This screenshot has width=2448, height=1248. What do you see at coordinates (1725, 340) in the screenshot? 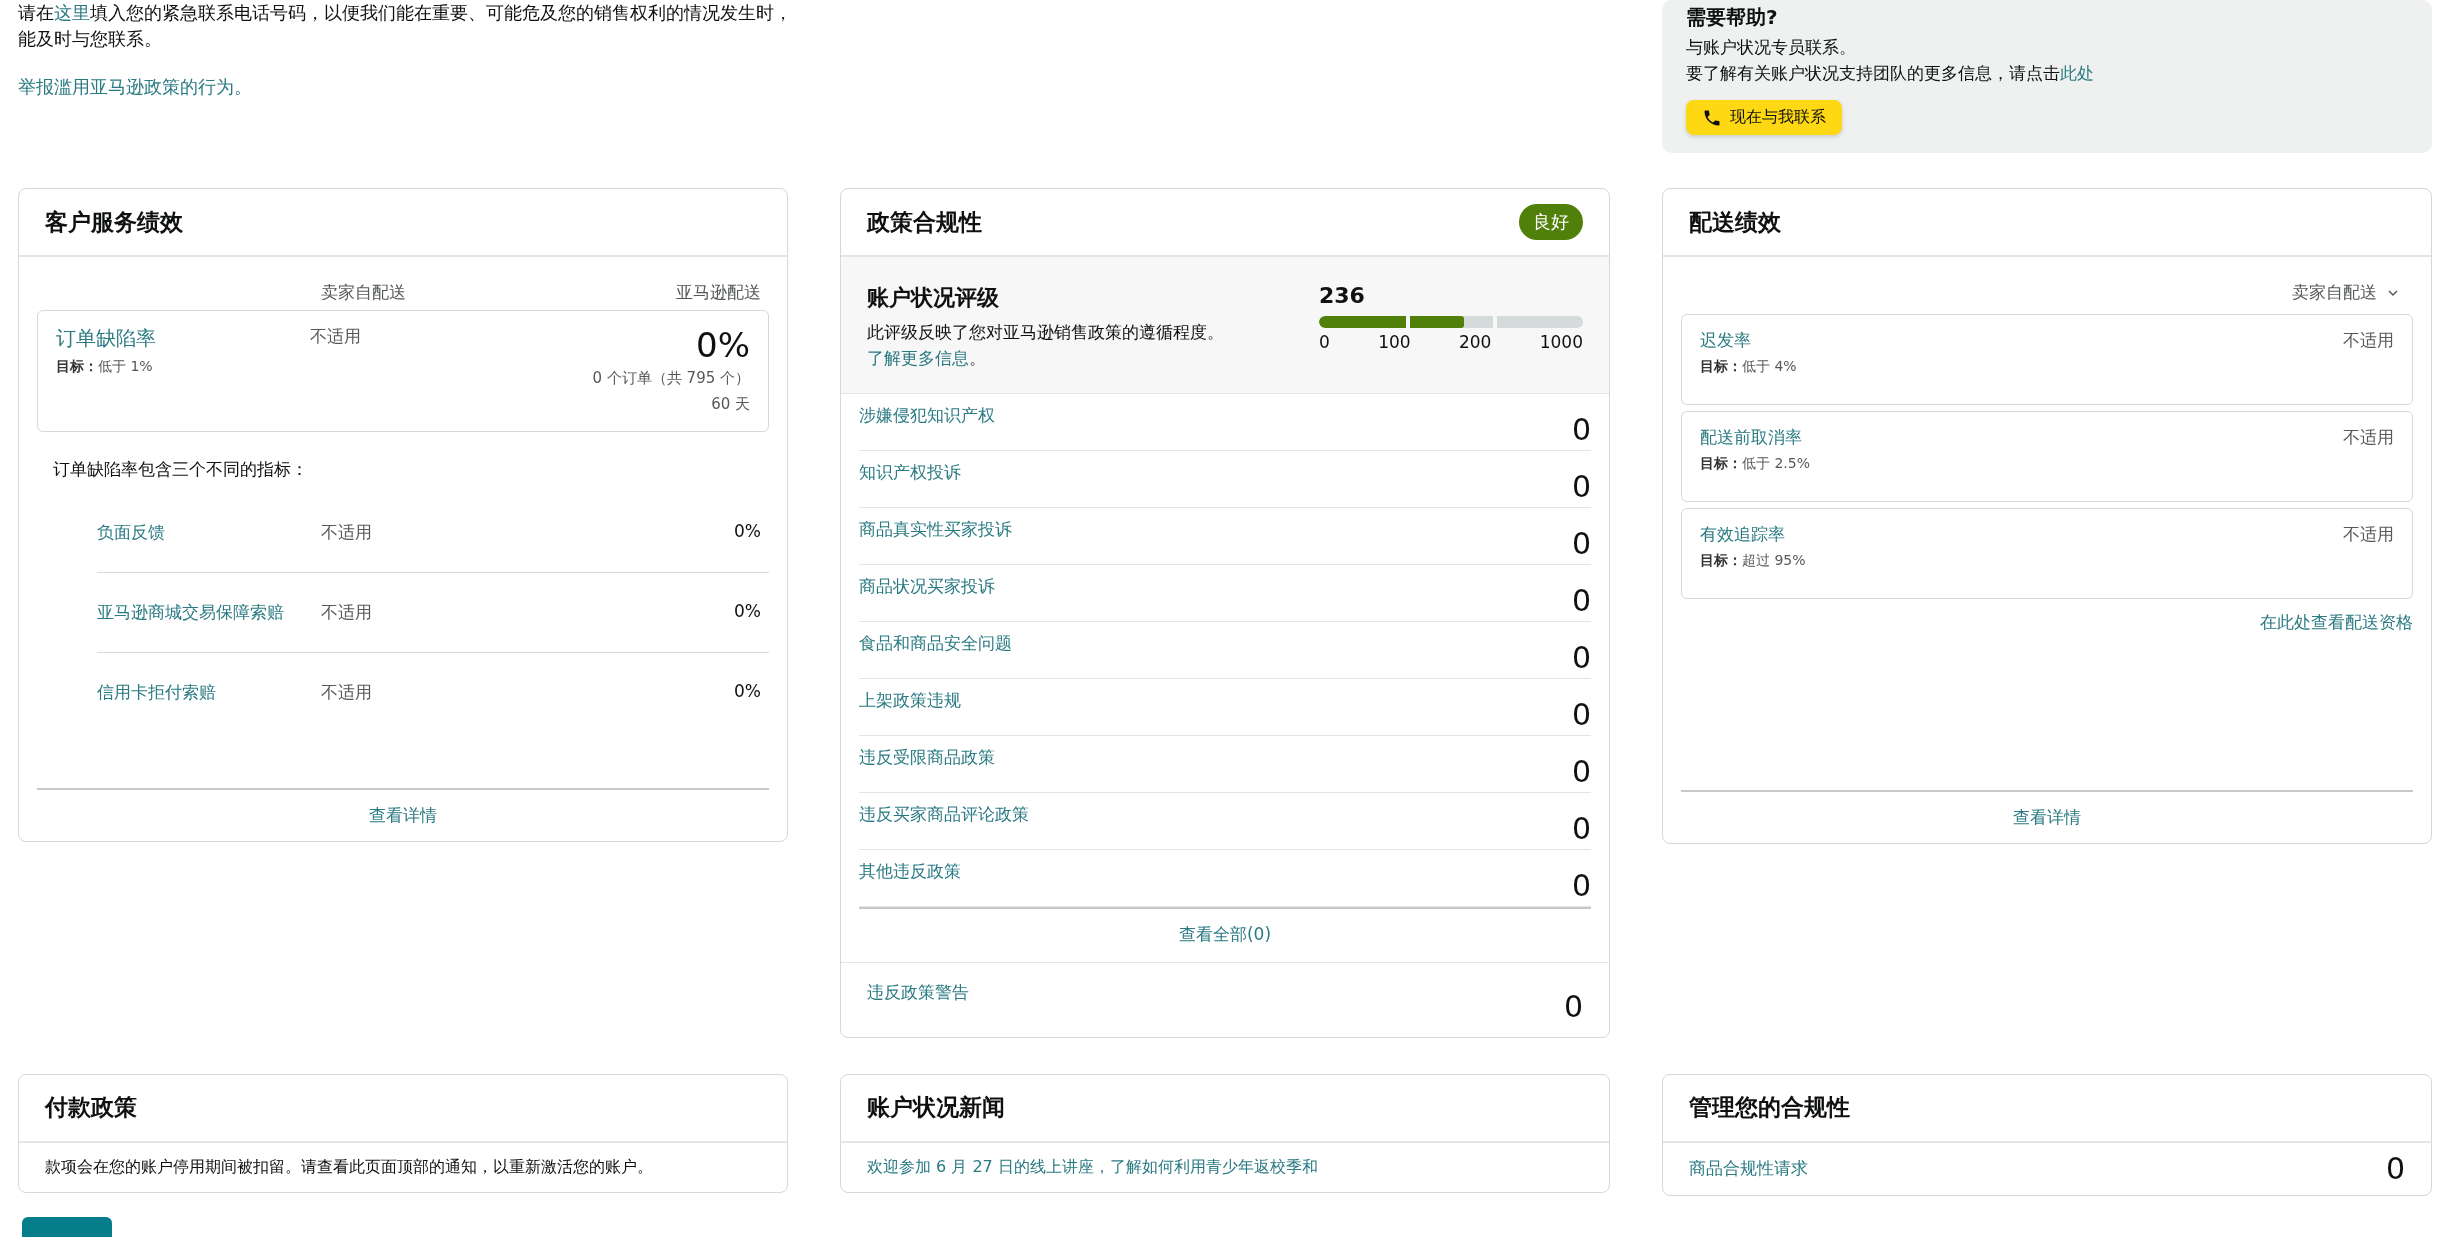
I see `metric-link: 迟发率` at bounding box center [1725, 340].